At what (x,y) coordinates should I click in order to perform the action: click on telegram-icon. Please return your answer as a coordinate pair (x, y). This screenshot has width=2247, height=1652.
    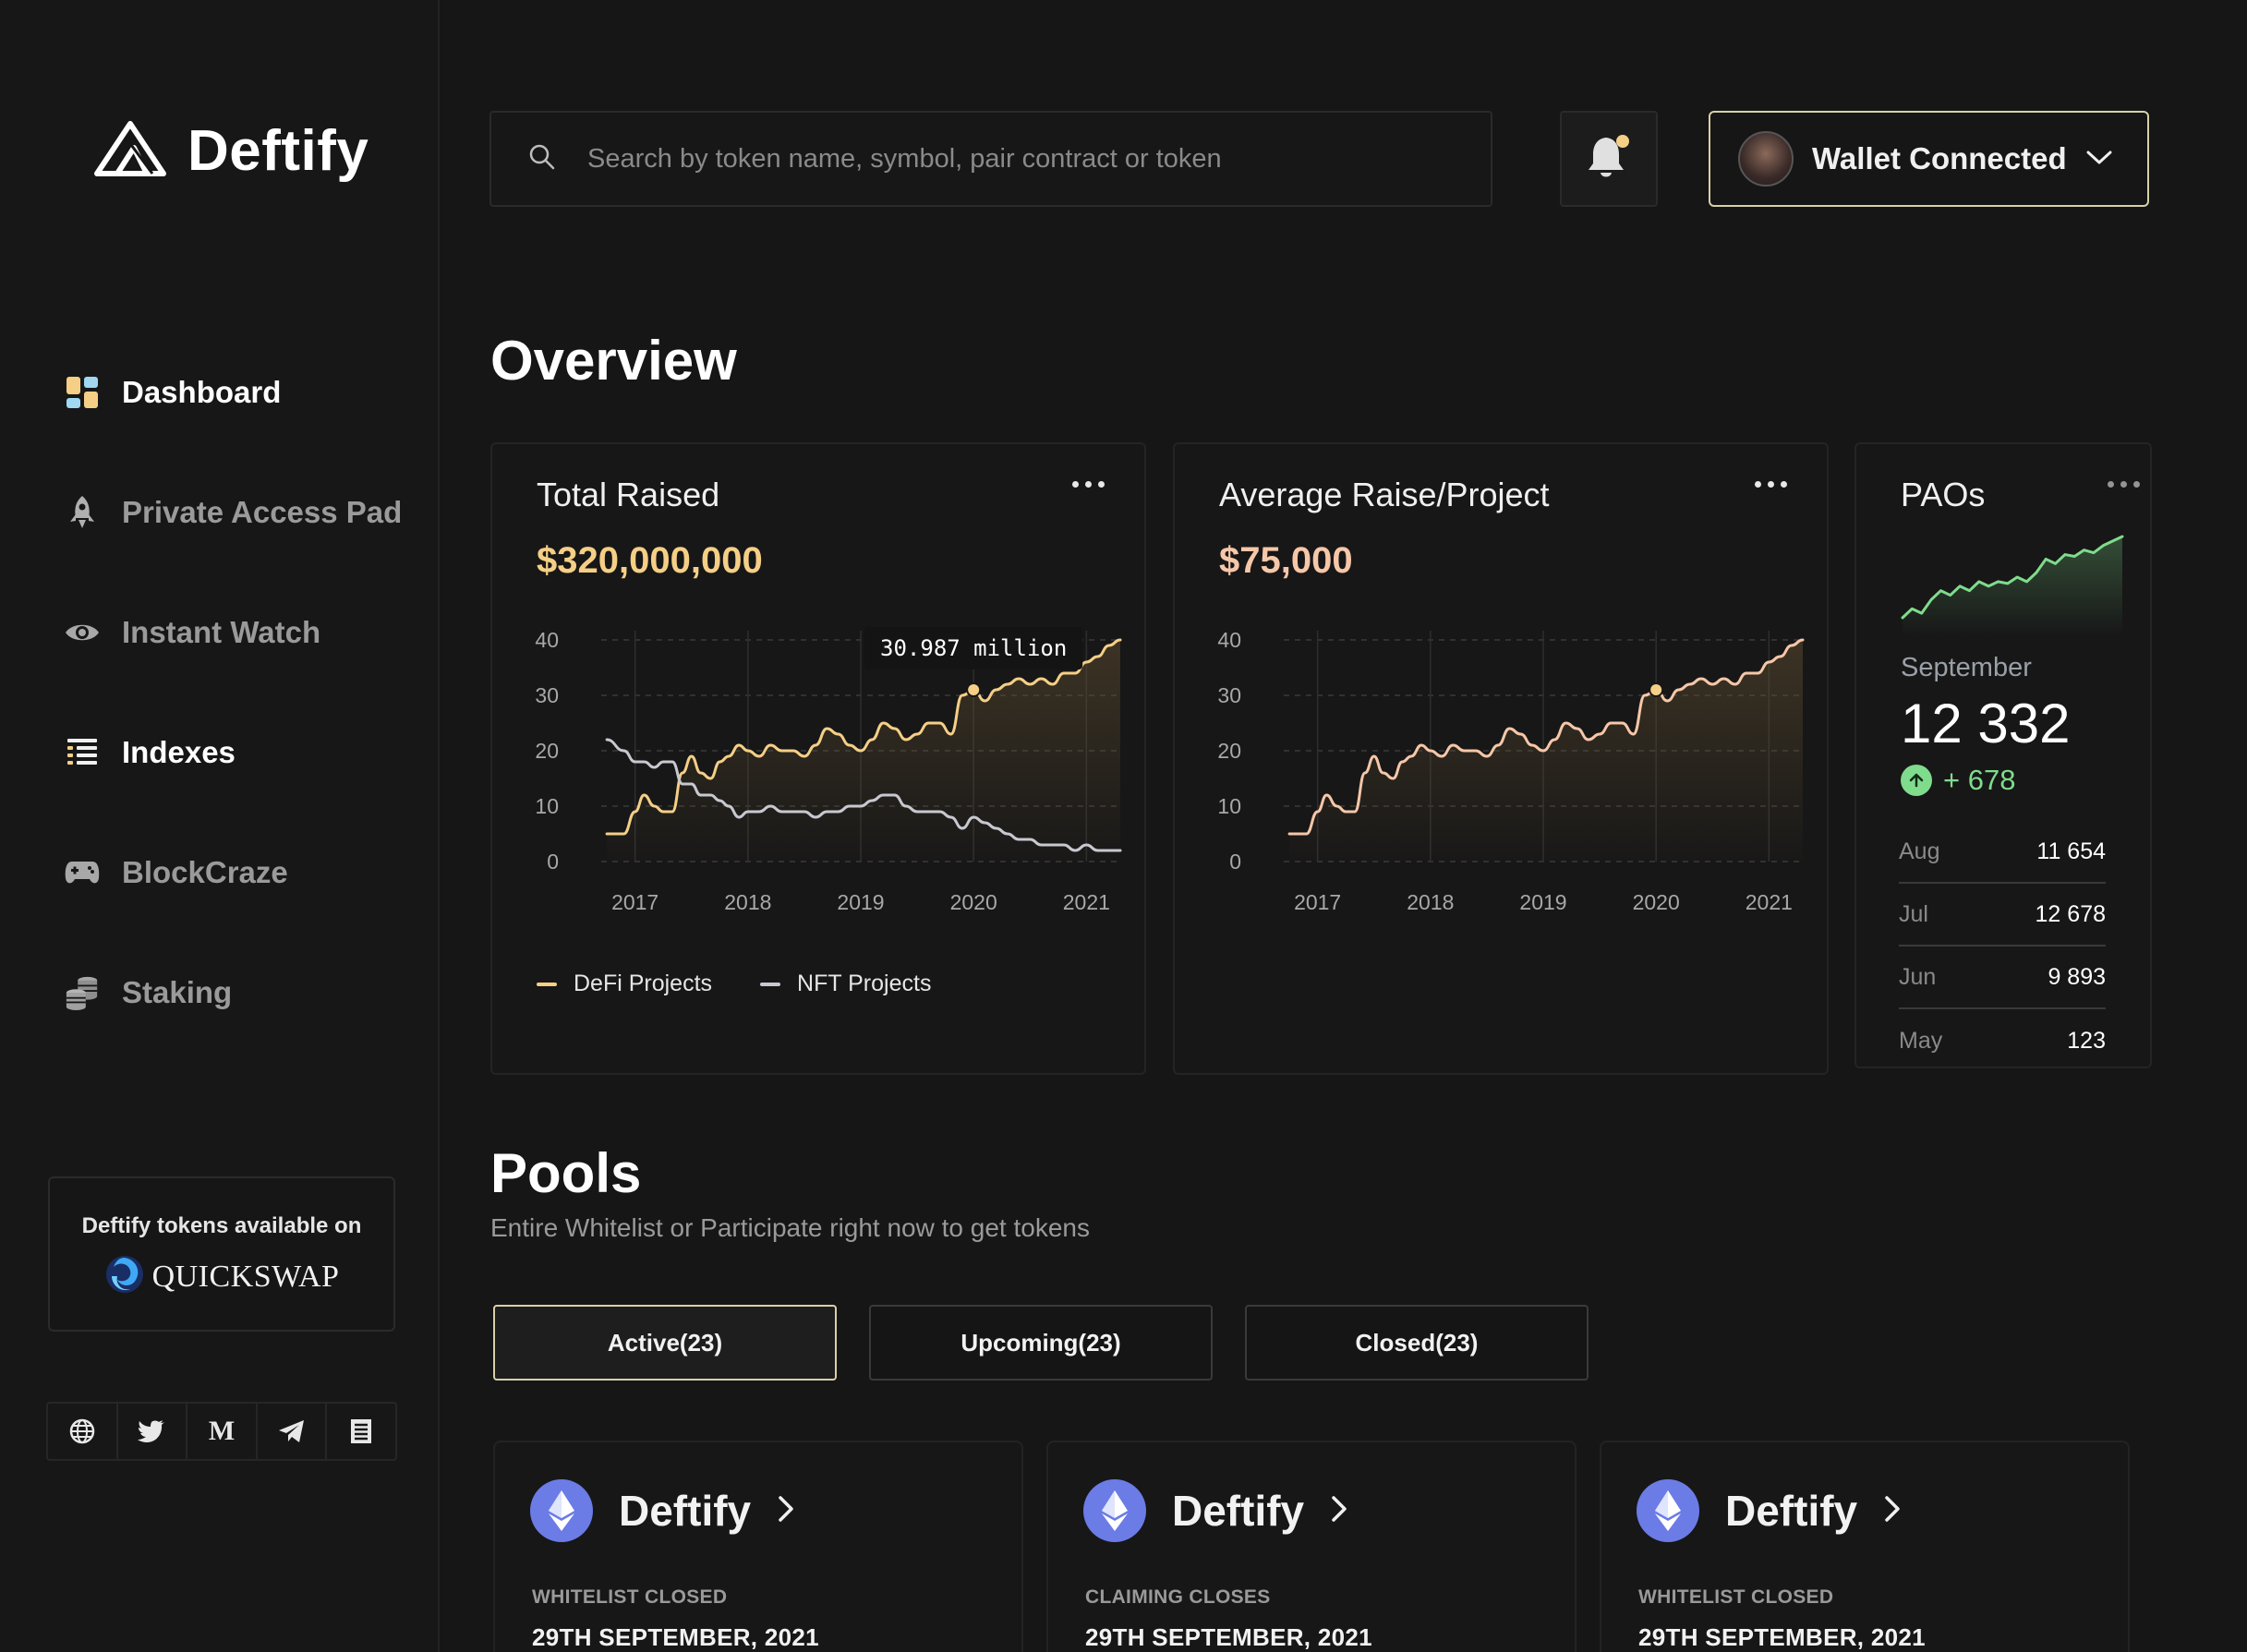
    Looking at the image, I should click on (293, 1431).